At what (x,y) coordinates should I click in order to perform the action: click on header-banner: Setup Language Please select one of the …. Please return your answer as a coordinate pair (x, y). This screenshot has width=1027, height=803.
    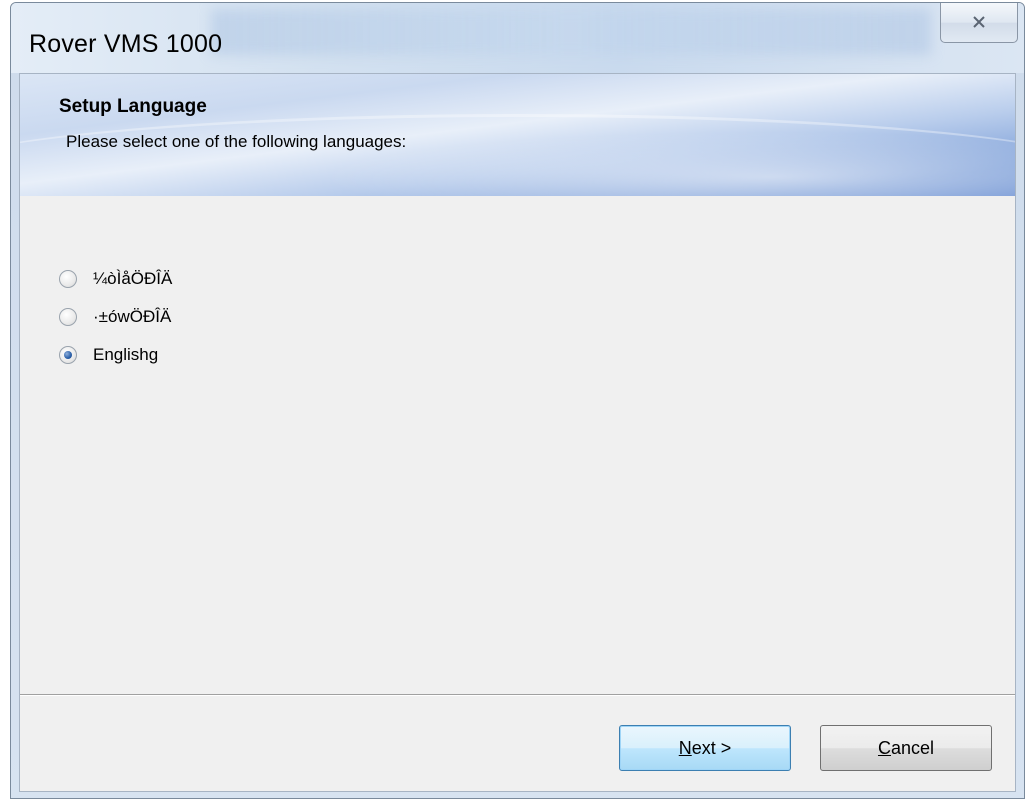
    Looking at the image, I should click on (517, 135).